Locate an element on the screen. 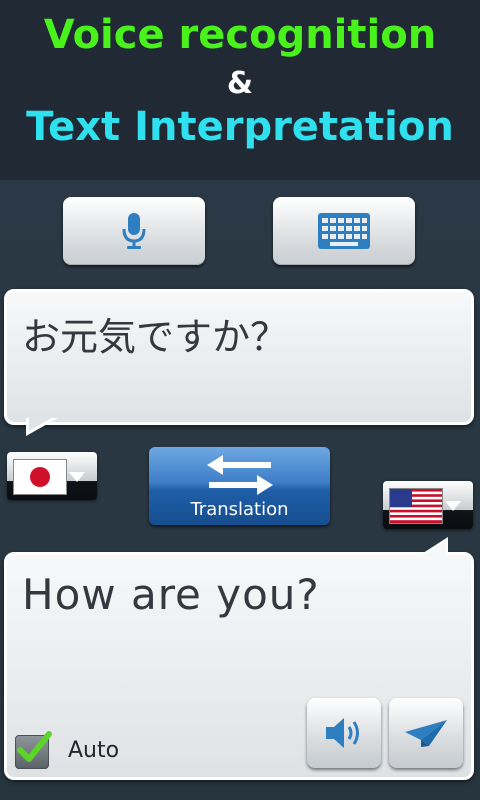  paper-plane-icon is located at coordinates (426, 733).